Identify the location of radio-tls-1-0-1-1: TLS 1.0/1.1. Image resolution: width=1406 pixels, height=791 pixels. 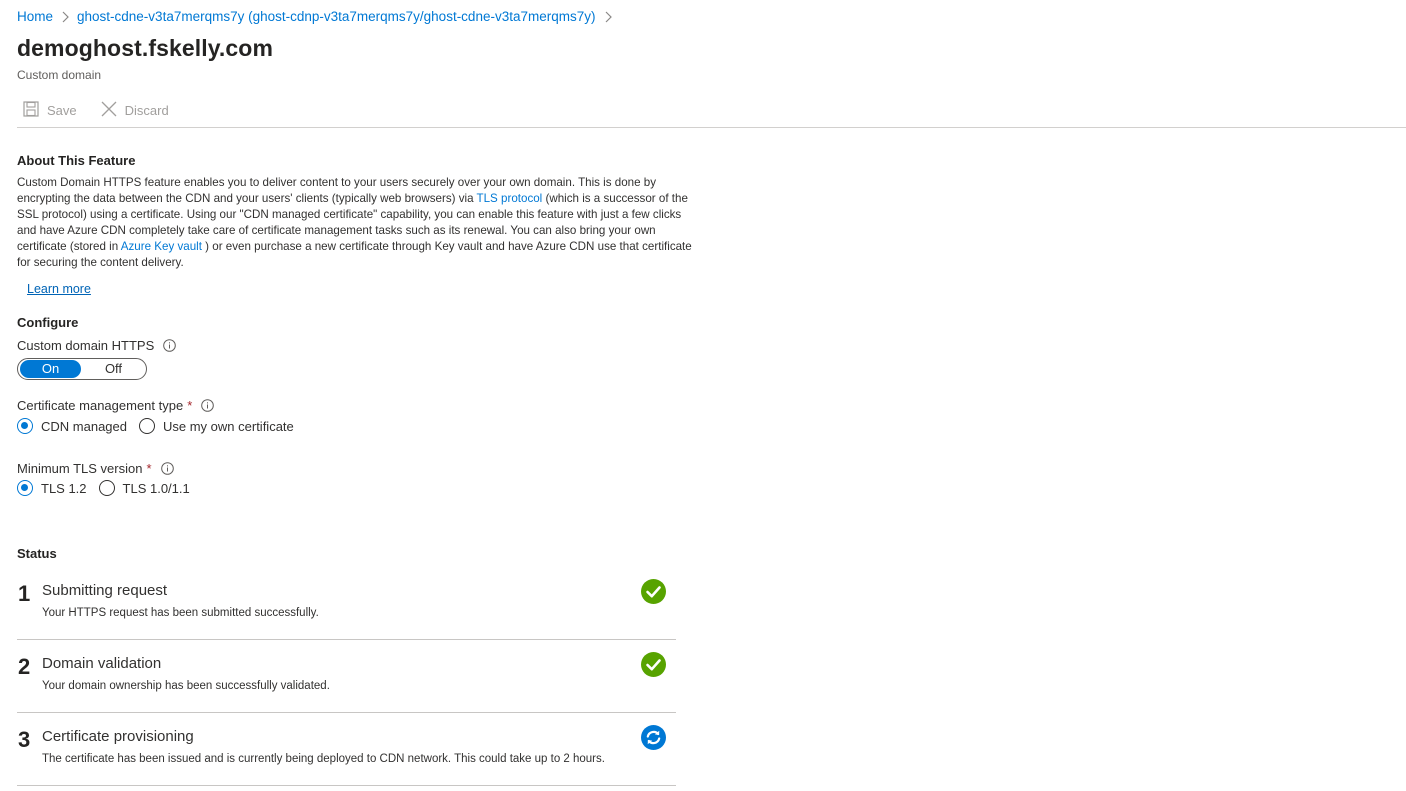
(144, 488).